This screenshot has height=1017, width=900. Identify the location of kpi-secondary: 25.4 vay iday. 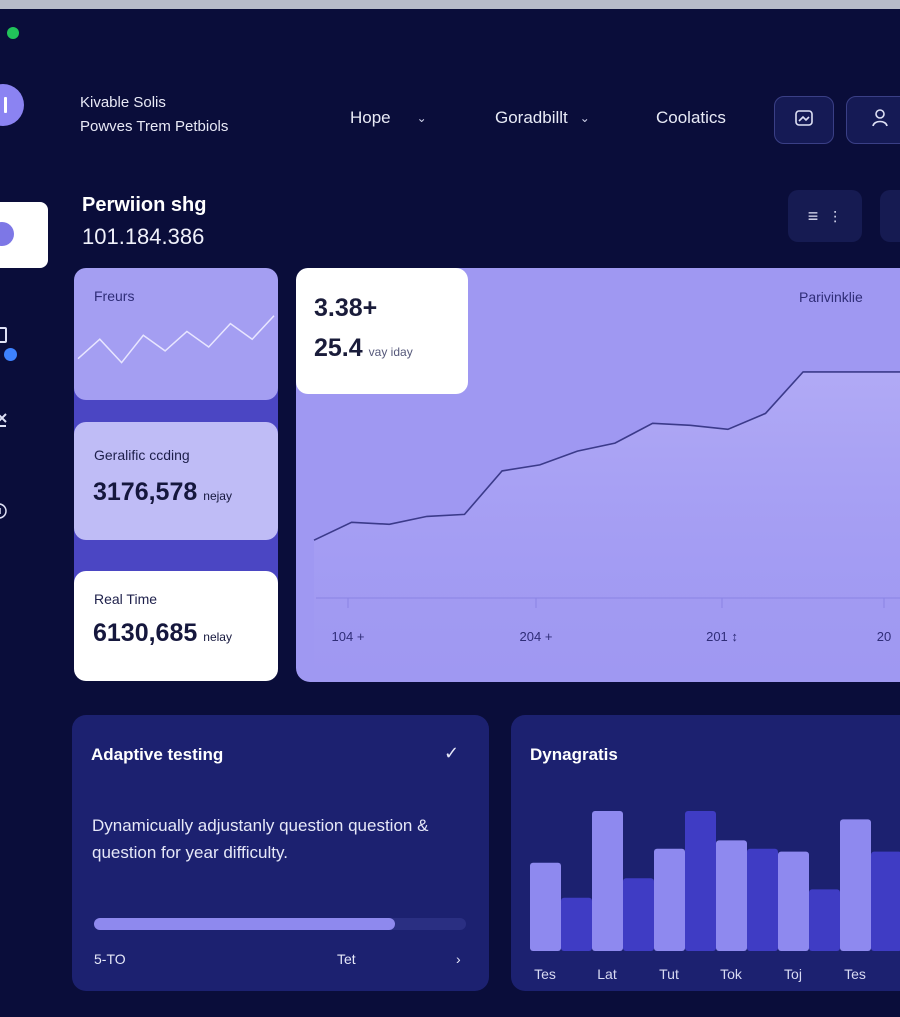
(363, 348).